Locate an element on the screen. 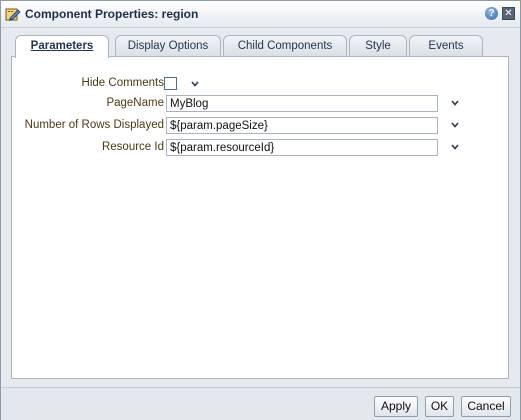 This screenshot has height=420, width=521. rows-displayed-label: Number of Rows Displayed is located at coordinates (94, 125).